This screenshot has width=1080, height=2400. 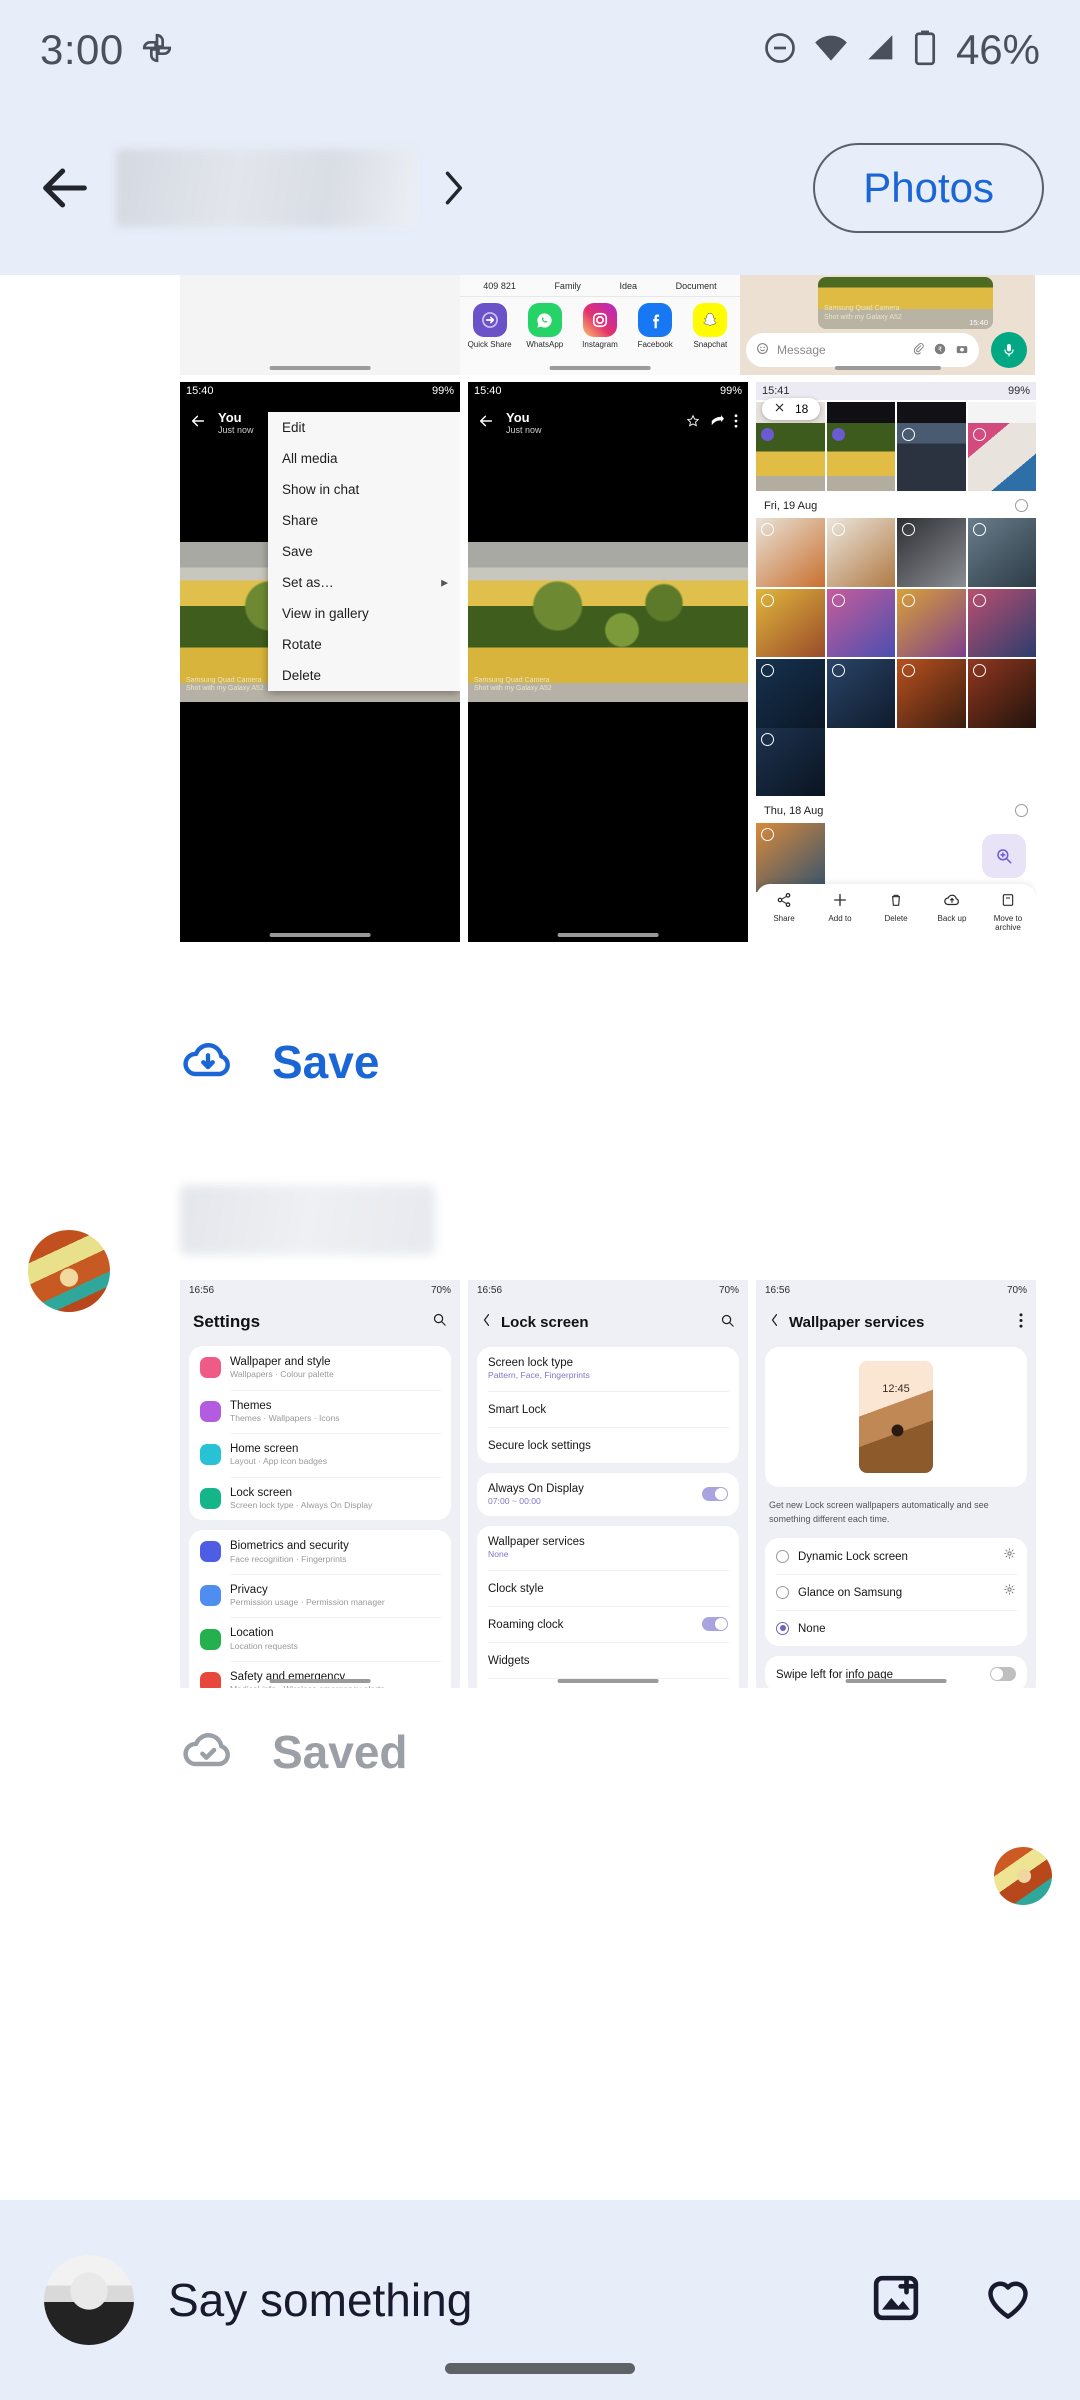 What do you see at coordinates (896, 1556) in the screenshot?
I see `option-dynamic-lock-screen: Dynamic Lock screen` at bounding box center [896, 1556].